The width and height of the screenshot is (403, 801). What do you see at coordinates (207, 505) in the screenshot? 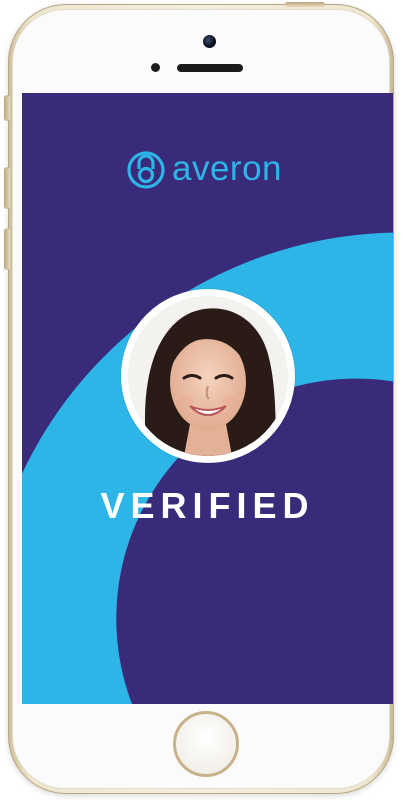
I see `verification-status: VERIFIED` at bounding box center [207, 505].